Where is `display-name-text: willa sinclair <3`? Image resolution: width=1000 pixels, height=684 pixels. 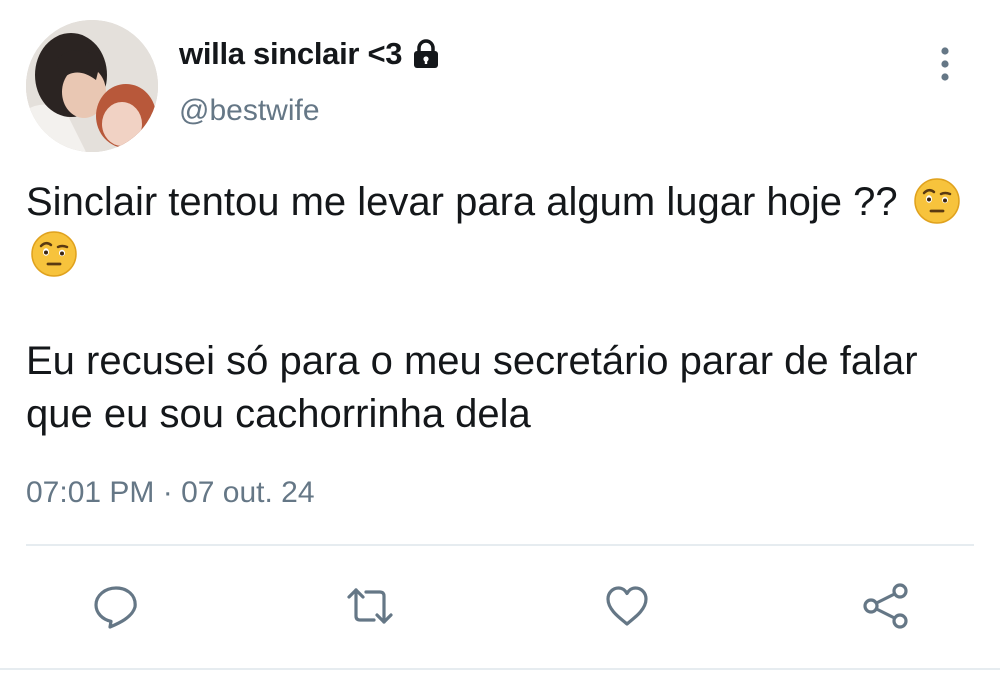 display-name-text: willa sinclair <3 is located at coordinates (291, 53).